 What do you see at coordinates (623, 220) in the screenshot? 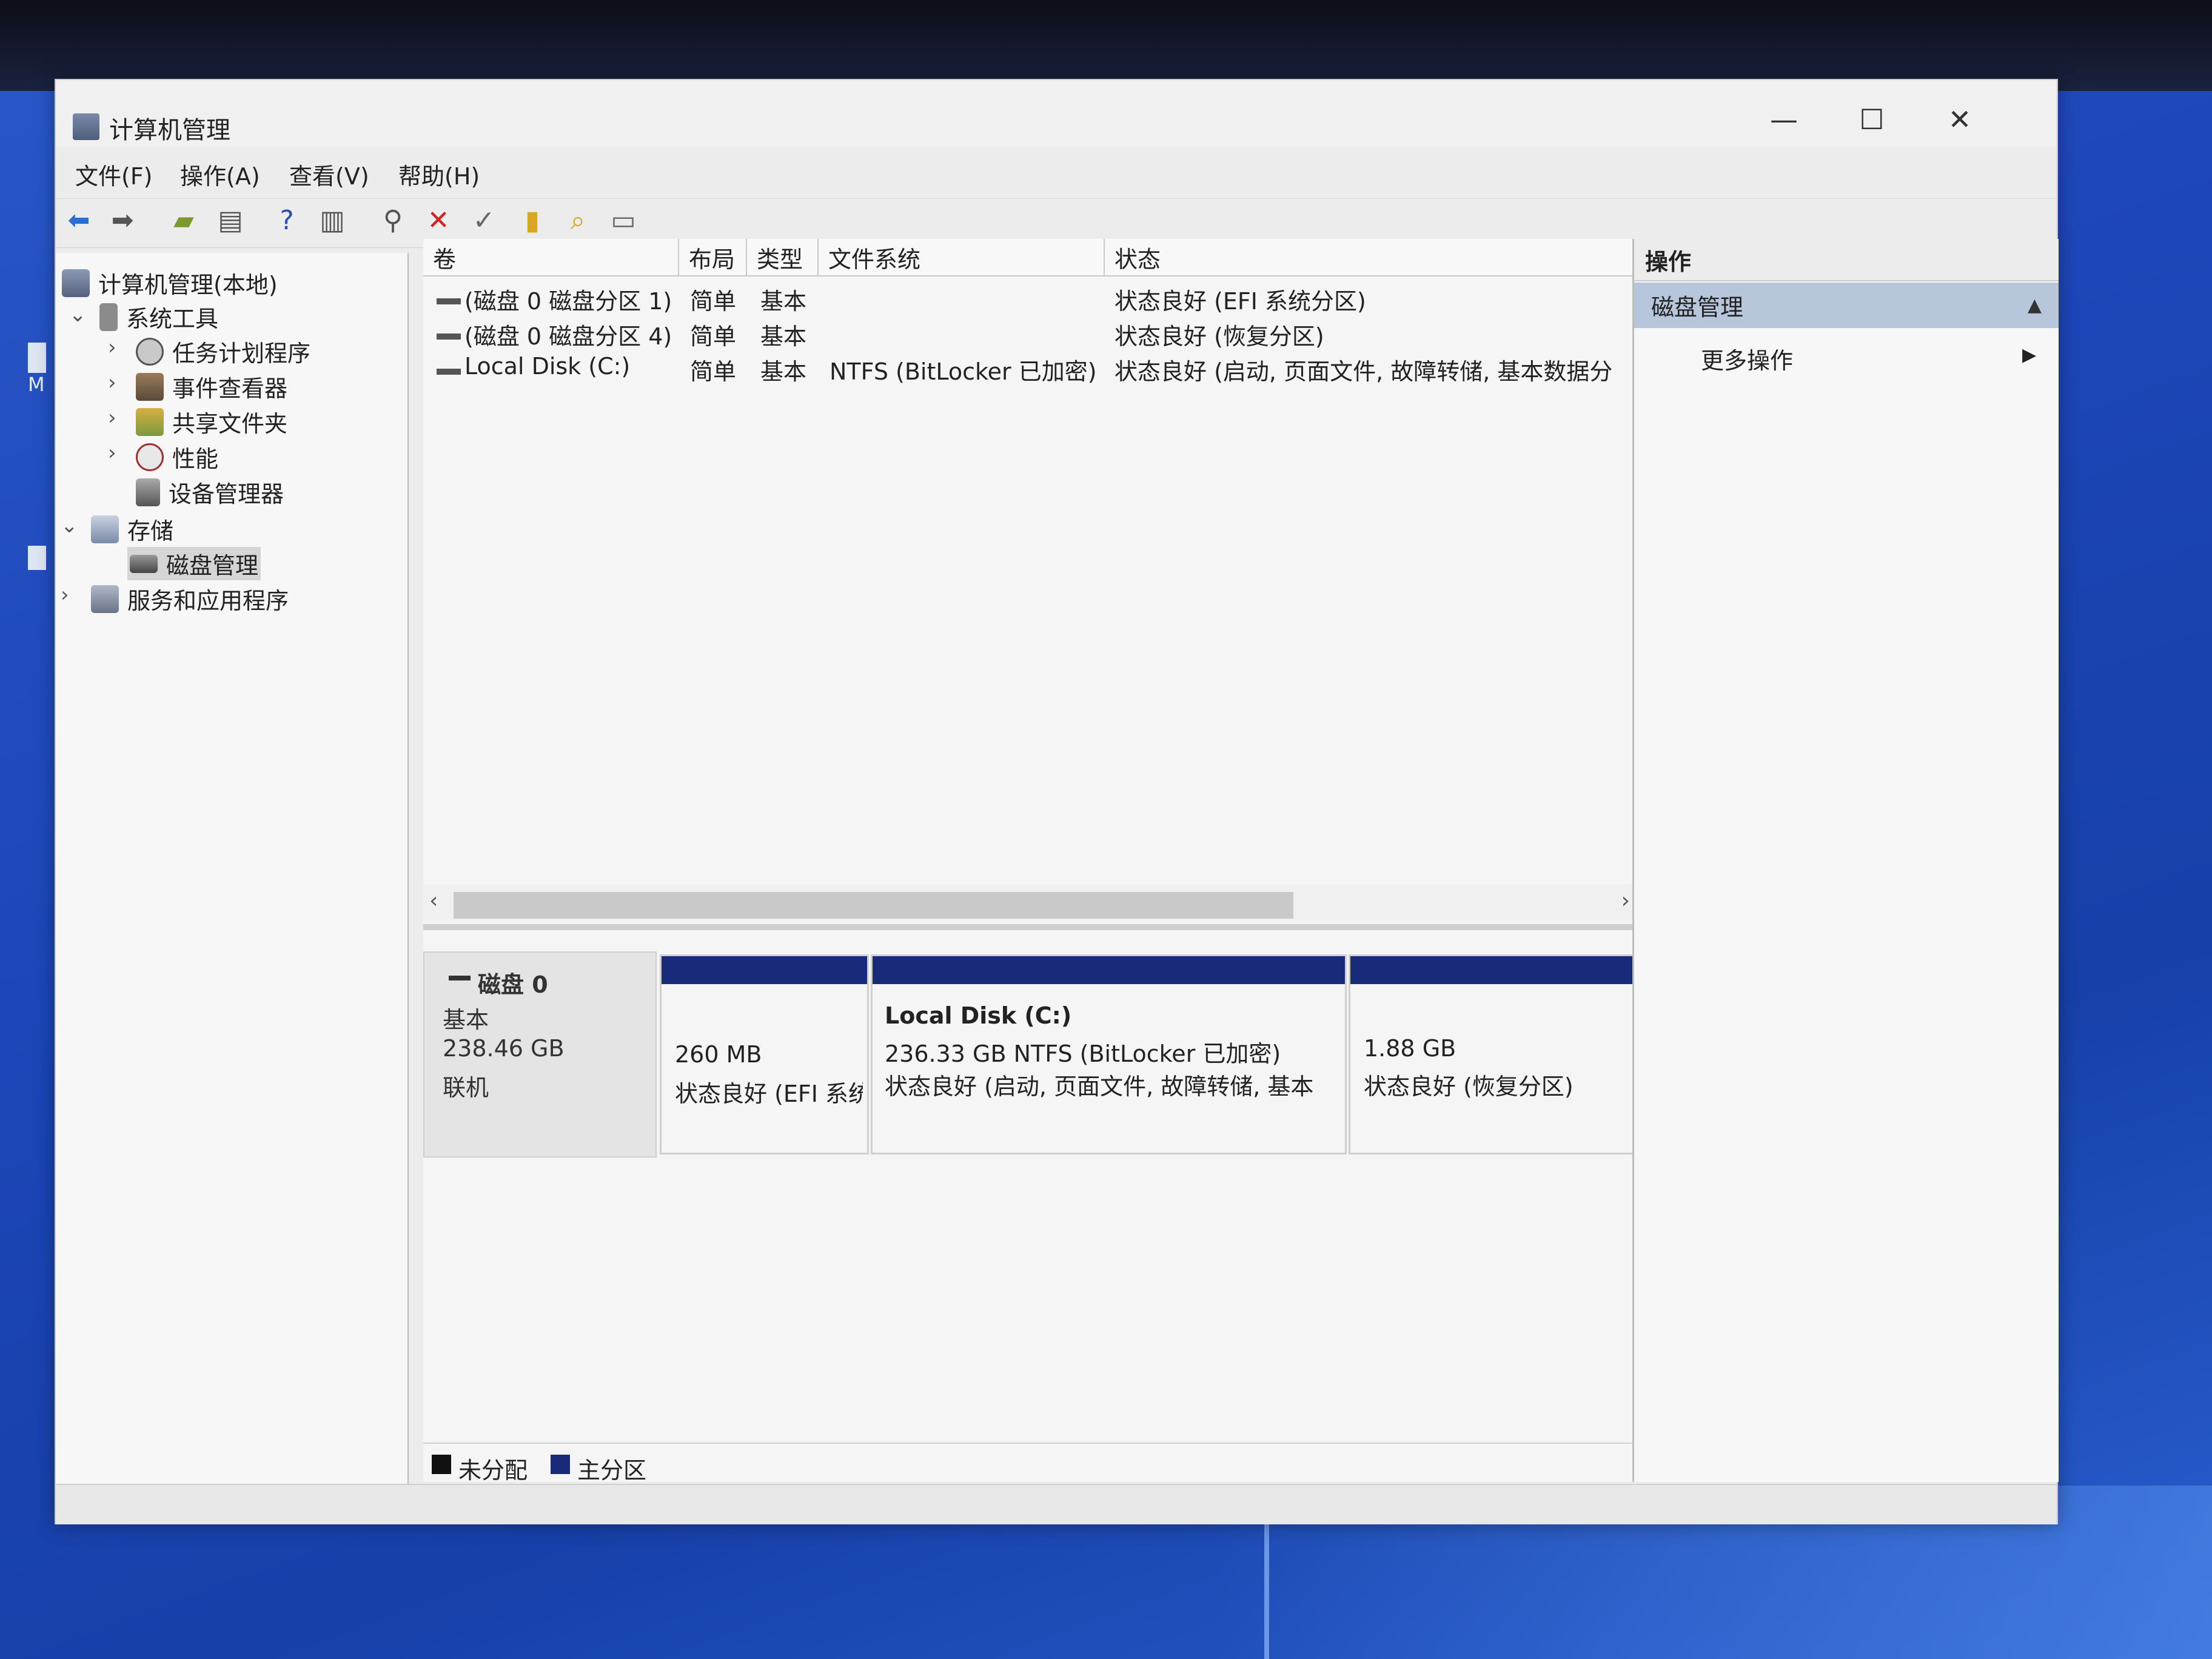
I see `details-icon: ▭` at bounding box center [623, 220].